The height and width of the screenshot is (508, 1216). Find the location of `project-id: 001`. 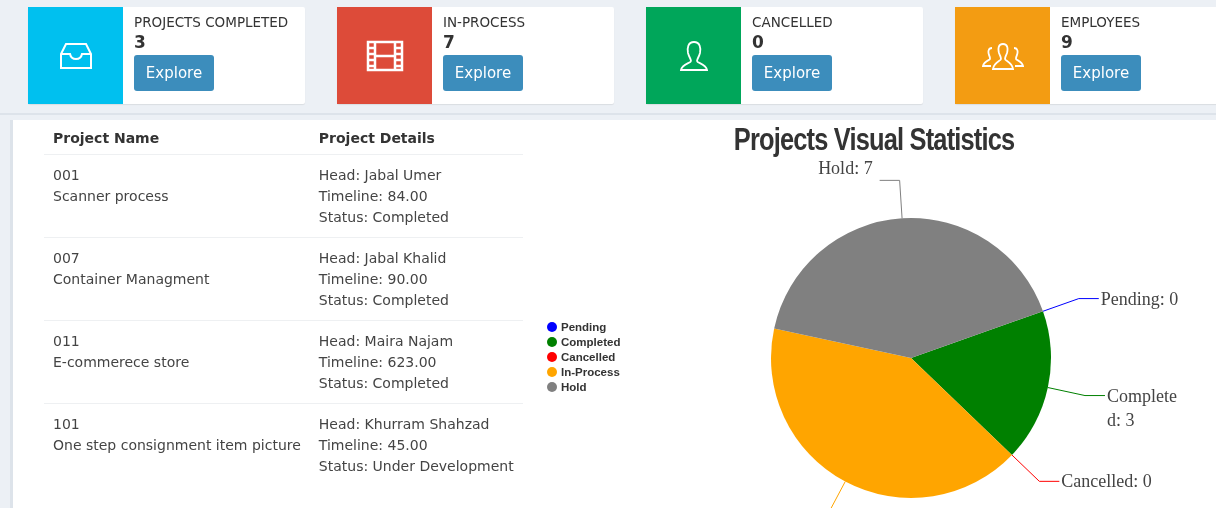

project-id: 001 is located at coordinates (67, 175).